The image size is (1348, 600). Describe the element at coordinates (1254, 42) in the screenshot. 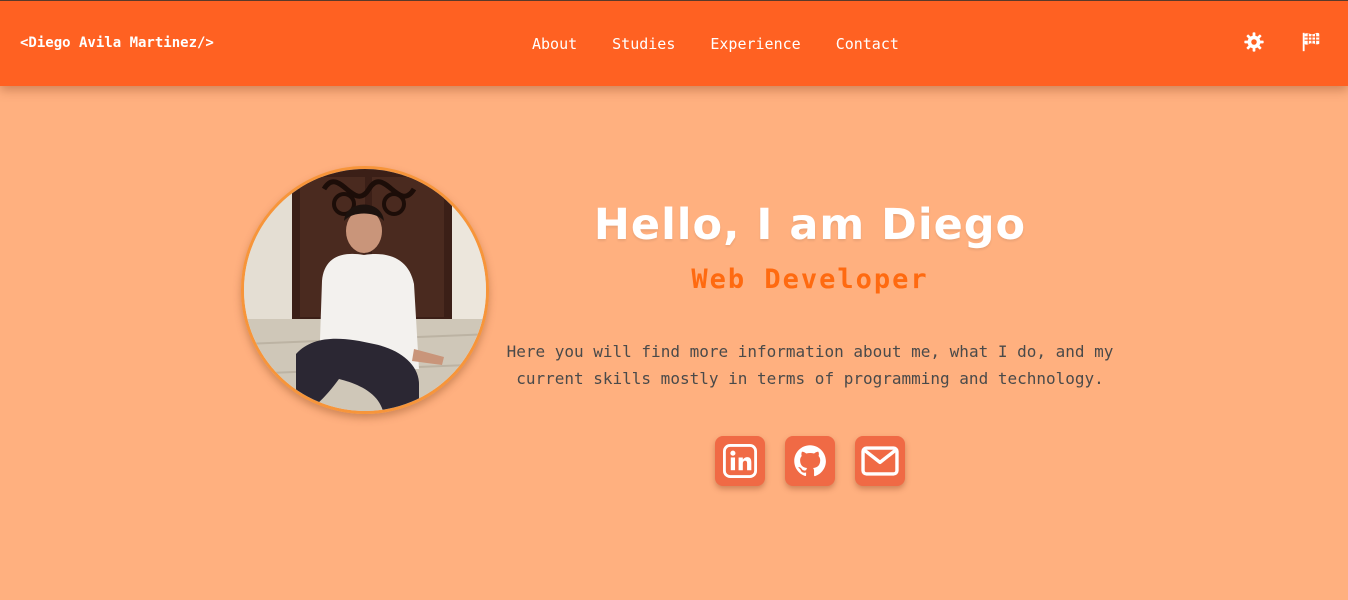

I see `settings-gear-icon` at that location.